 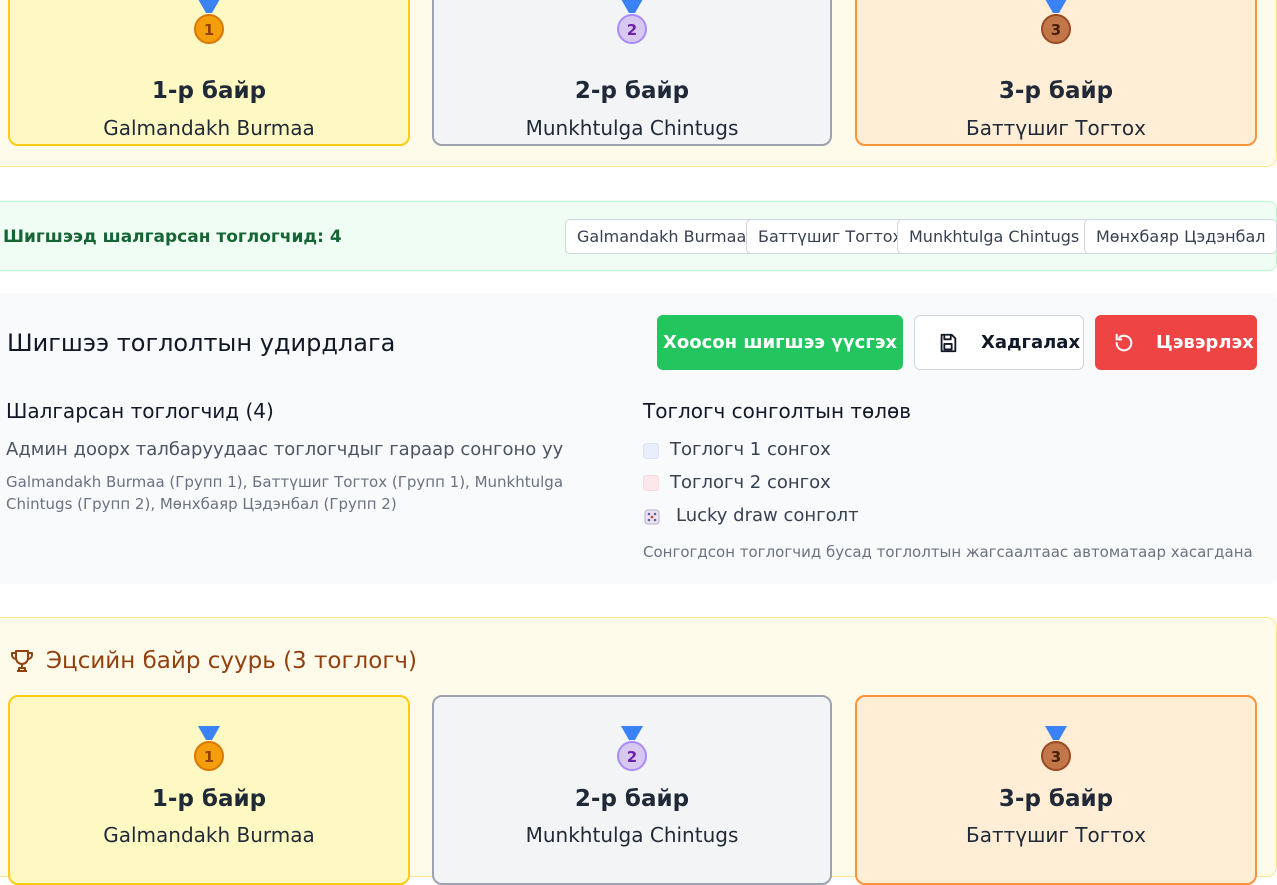 I want to click on lucky-draw-option: Lucky draw сонголт, so click(x=767, y=515).